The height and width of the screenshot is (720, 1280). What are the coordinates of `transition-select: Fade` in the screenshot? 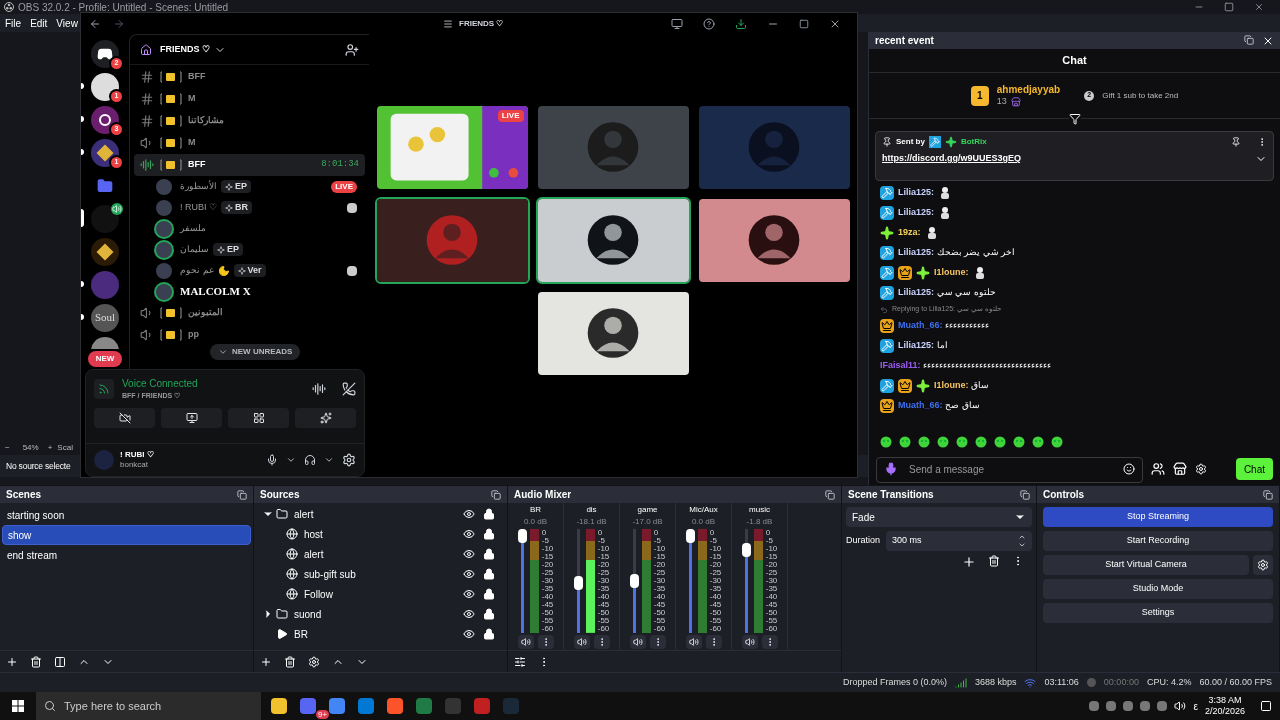 It's located at (939, 517).